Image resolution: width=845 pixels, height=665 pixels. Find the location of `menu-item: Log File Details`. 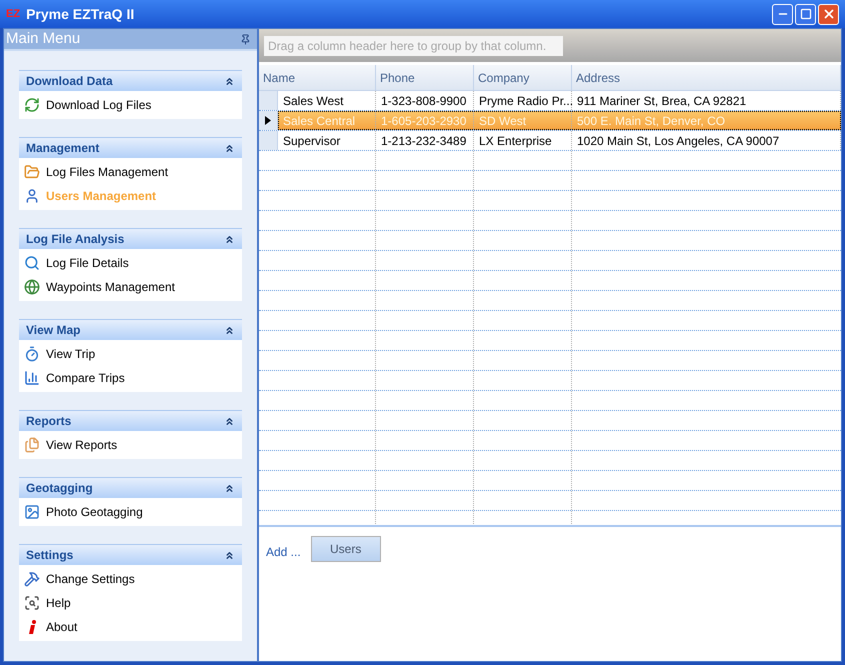

menu-item: Log File Details is located at coordinates (130, 263).